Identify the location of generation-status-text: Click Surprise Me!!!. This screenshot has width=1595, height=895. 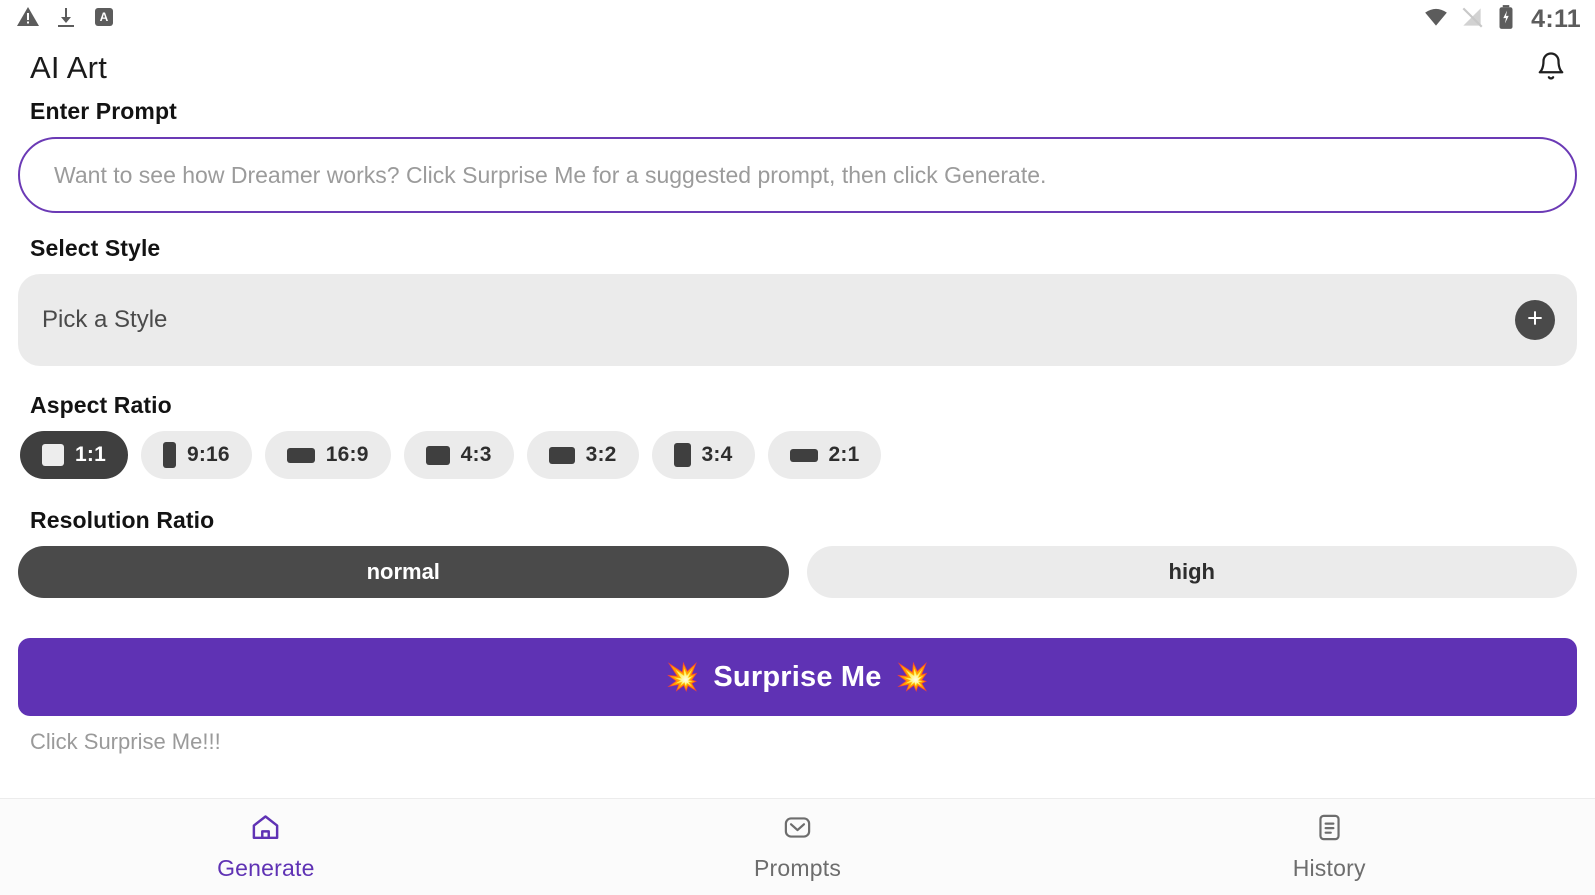
(125, 741).